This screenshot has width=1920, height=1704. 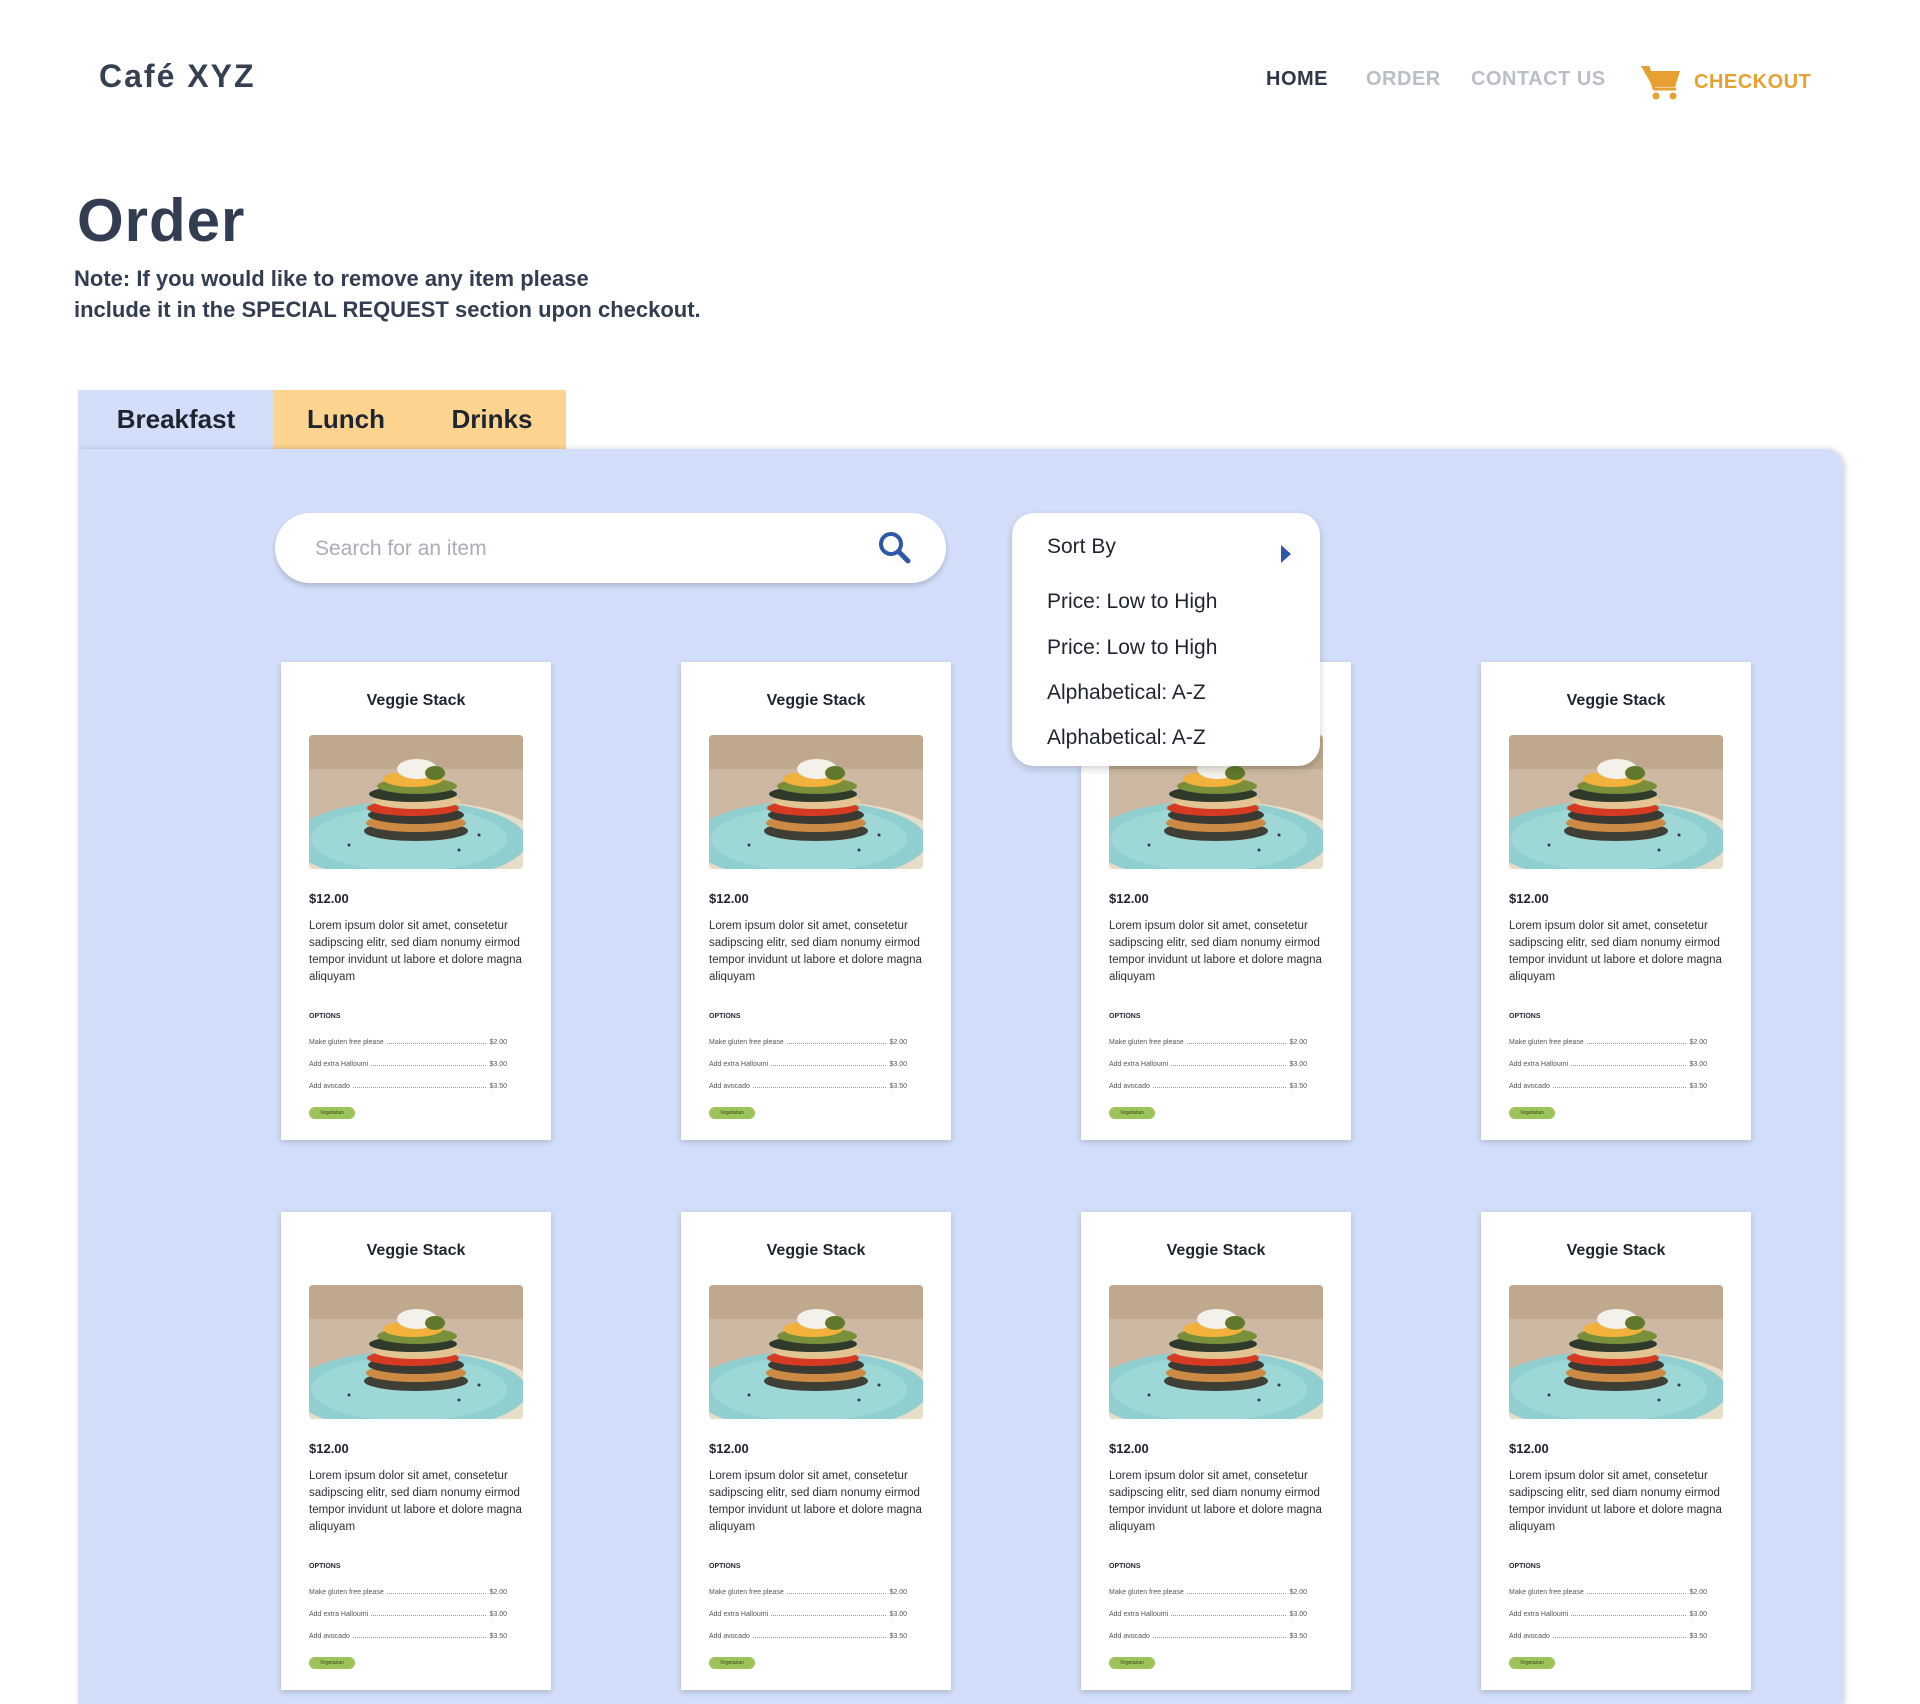 What do you see at coordinates (492, 419) in the screenshot?
I see `tab-drinks: Drinks` at bounding box center [492, 419].